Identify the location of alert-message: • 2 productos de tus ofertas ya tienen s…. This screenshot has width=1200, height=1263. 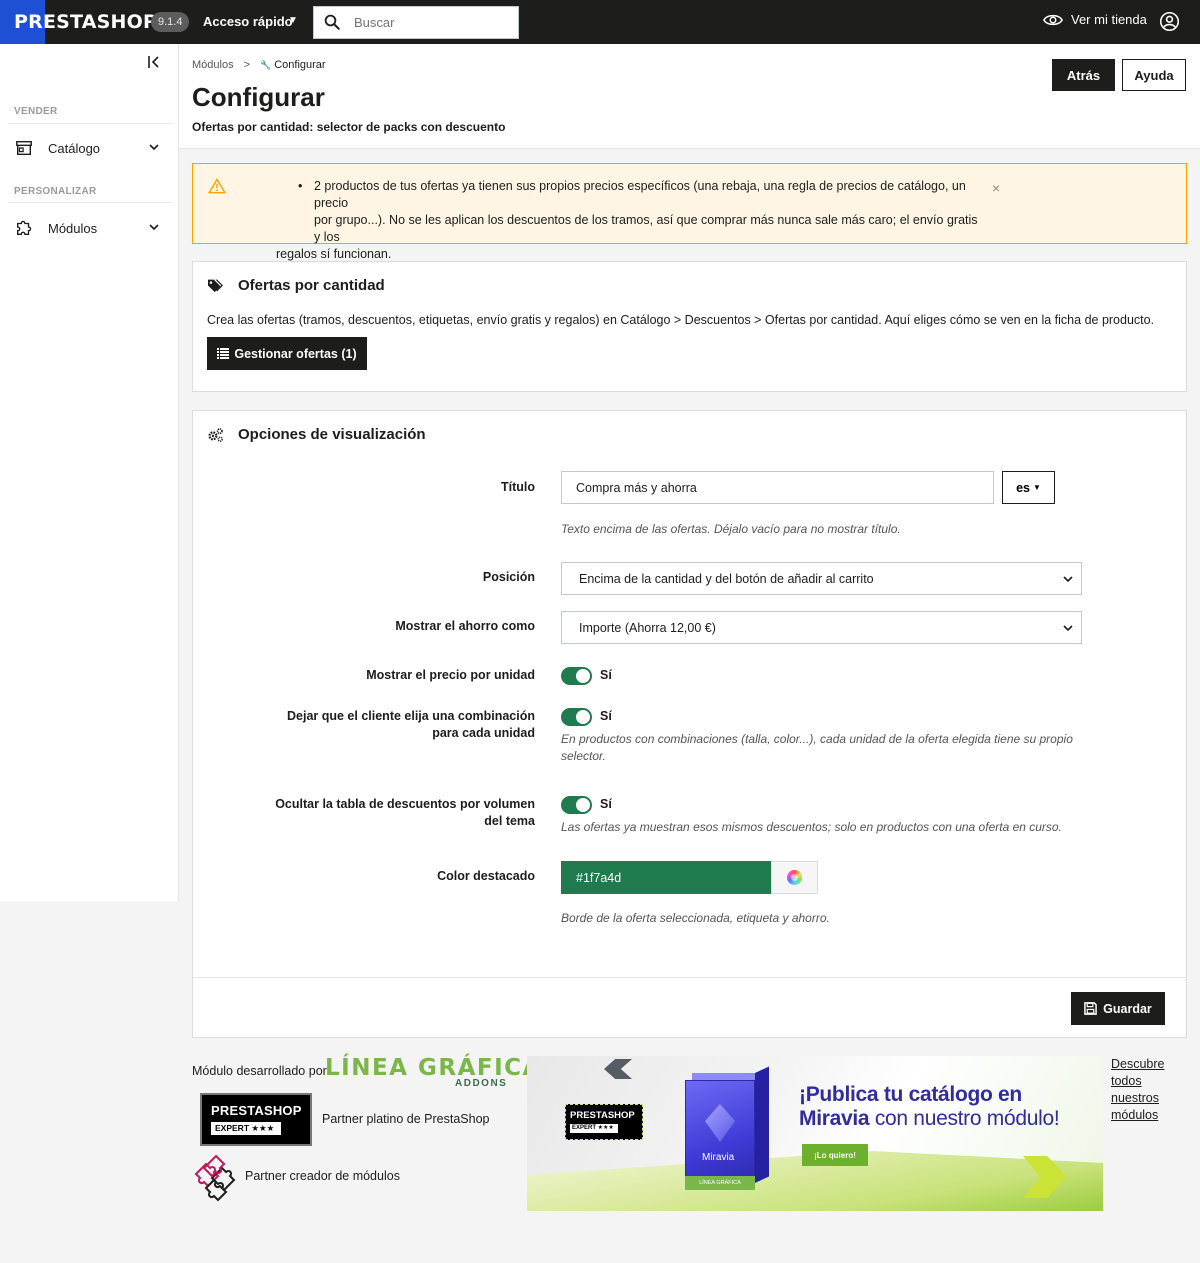
(628, 220).